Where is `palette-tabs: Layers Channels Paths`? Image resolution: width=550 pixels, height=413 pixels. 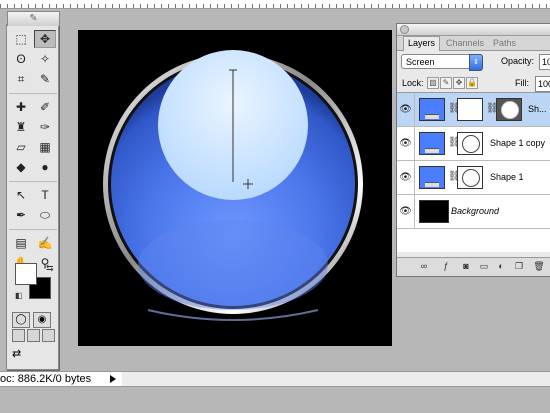 palette-tabs: Layers Channels Paths is located at coordinates (473, 43).